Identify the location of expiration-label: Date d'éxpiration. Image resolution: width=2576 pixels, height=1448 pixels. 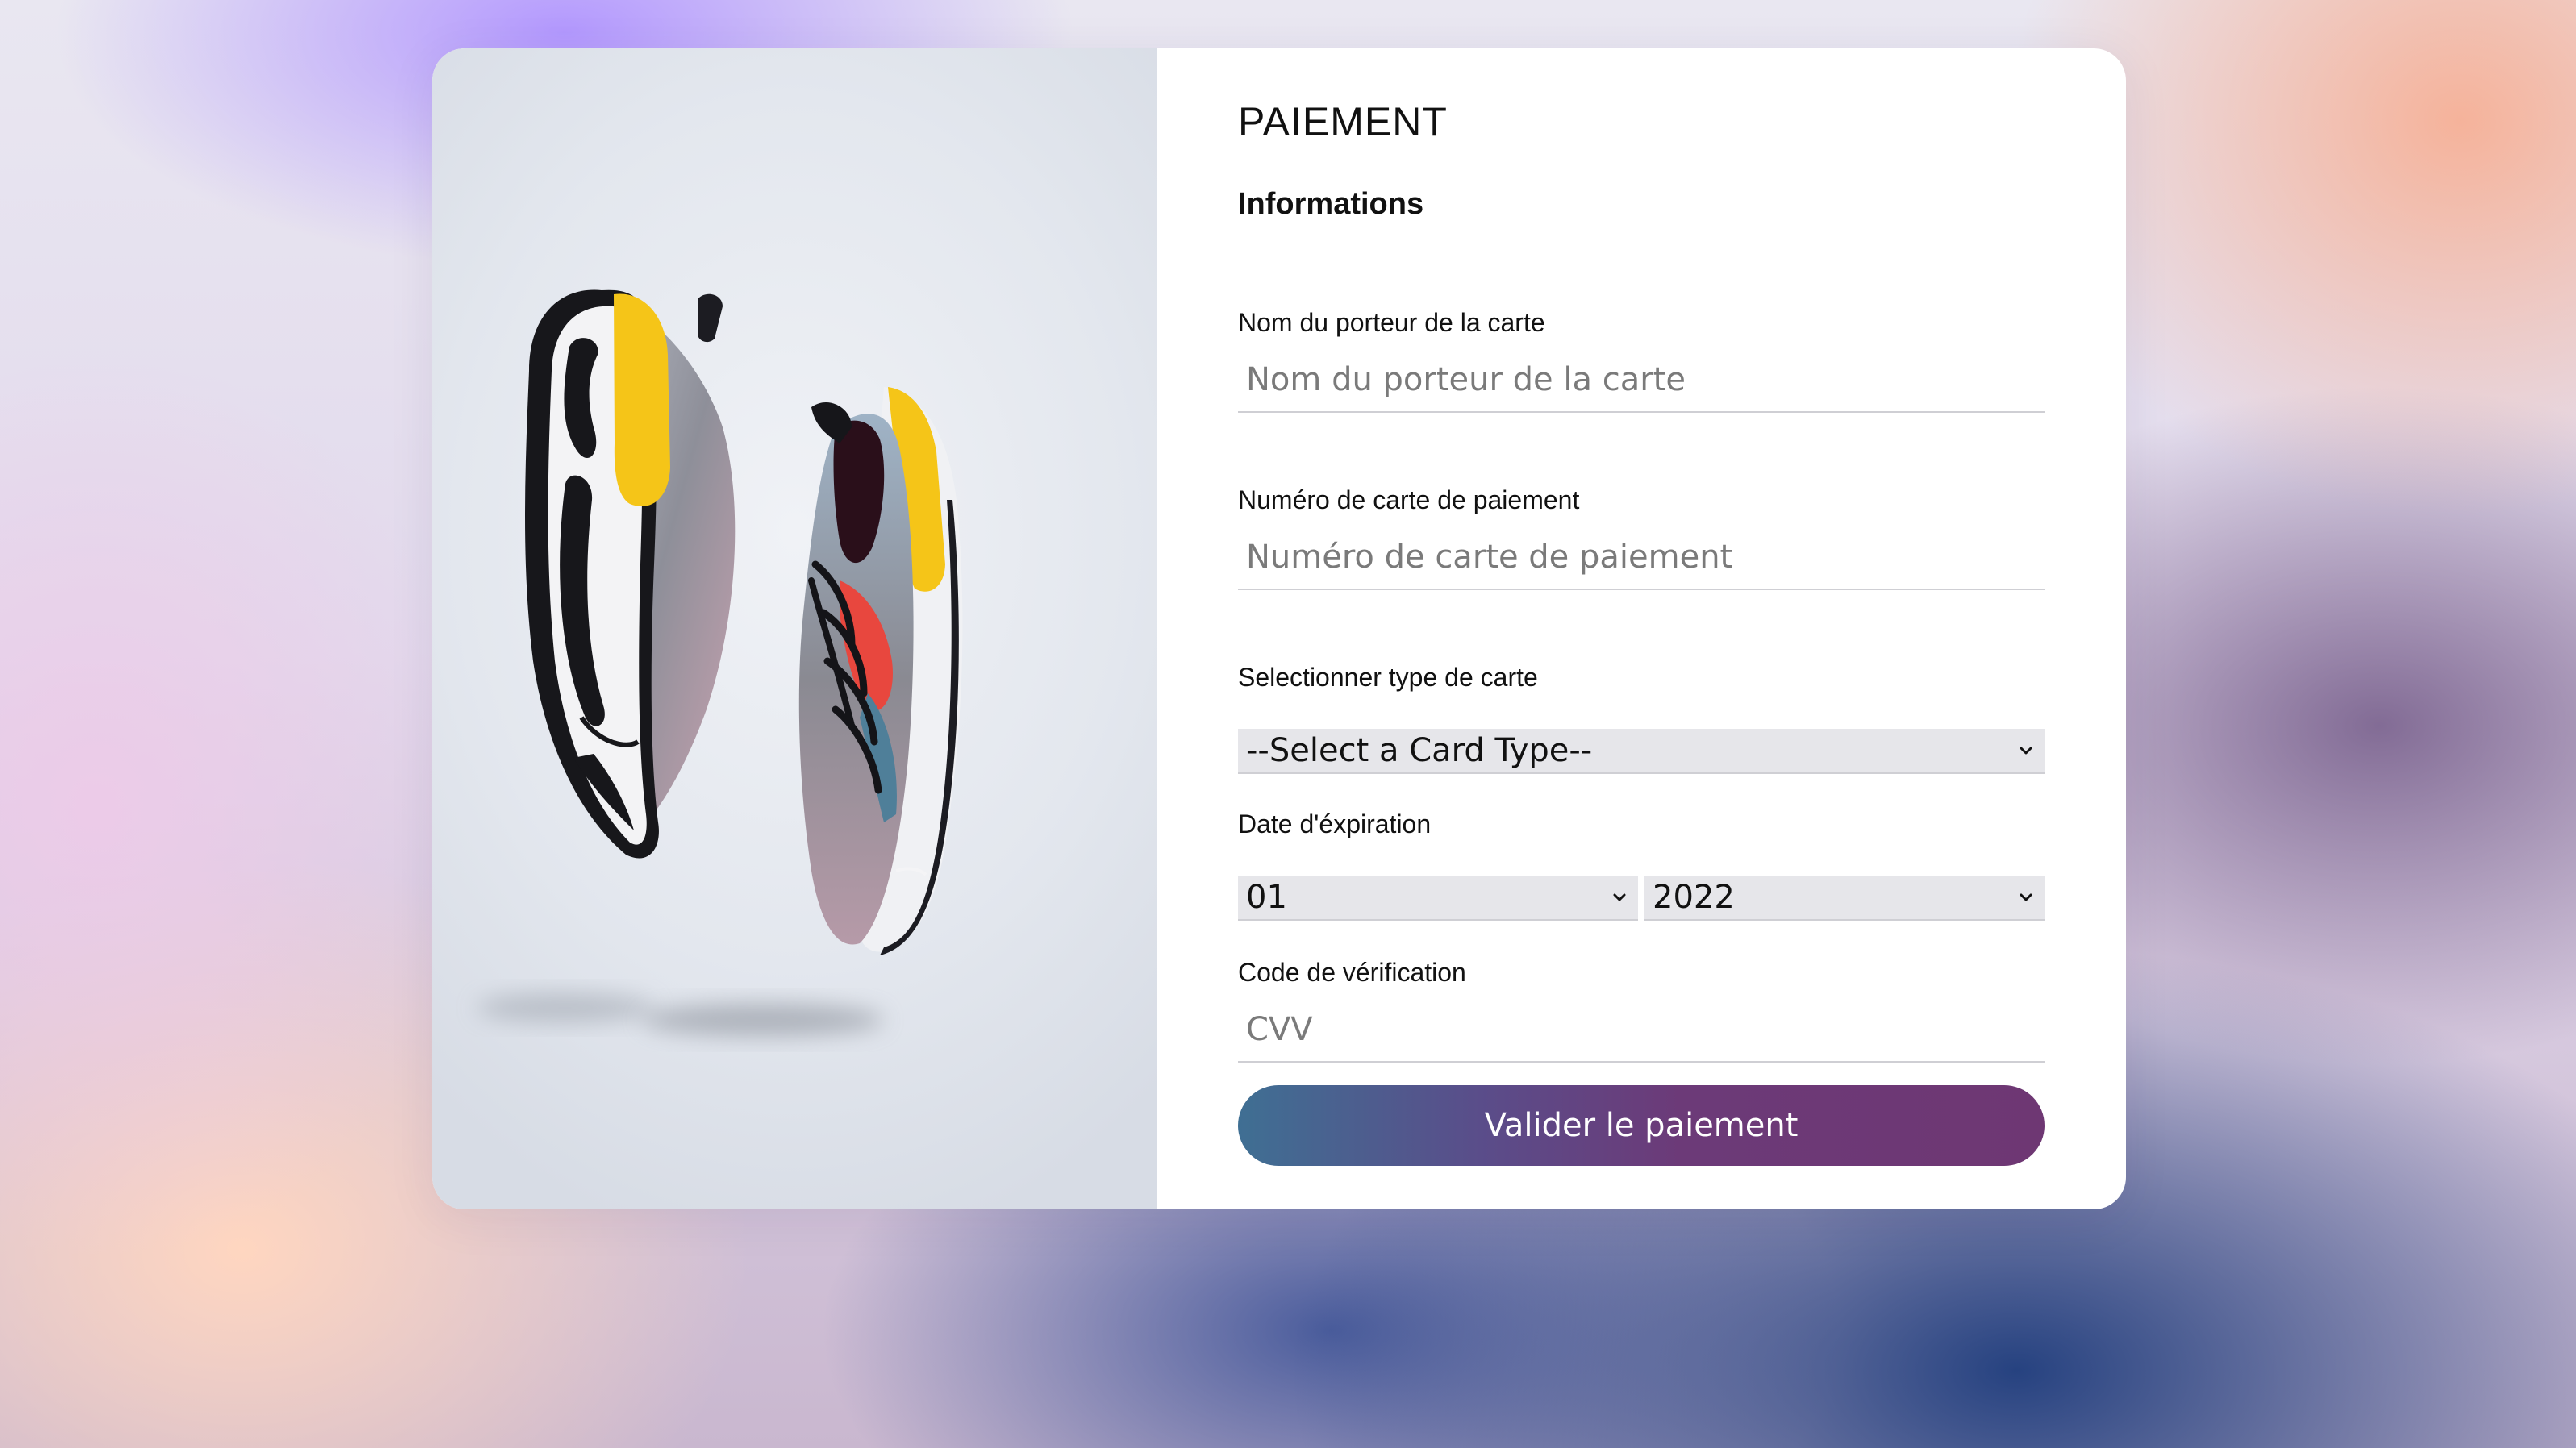
(1335, 824).